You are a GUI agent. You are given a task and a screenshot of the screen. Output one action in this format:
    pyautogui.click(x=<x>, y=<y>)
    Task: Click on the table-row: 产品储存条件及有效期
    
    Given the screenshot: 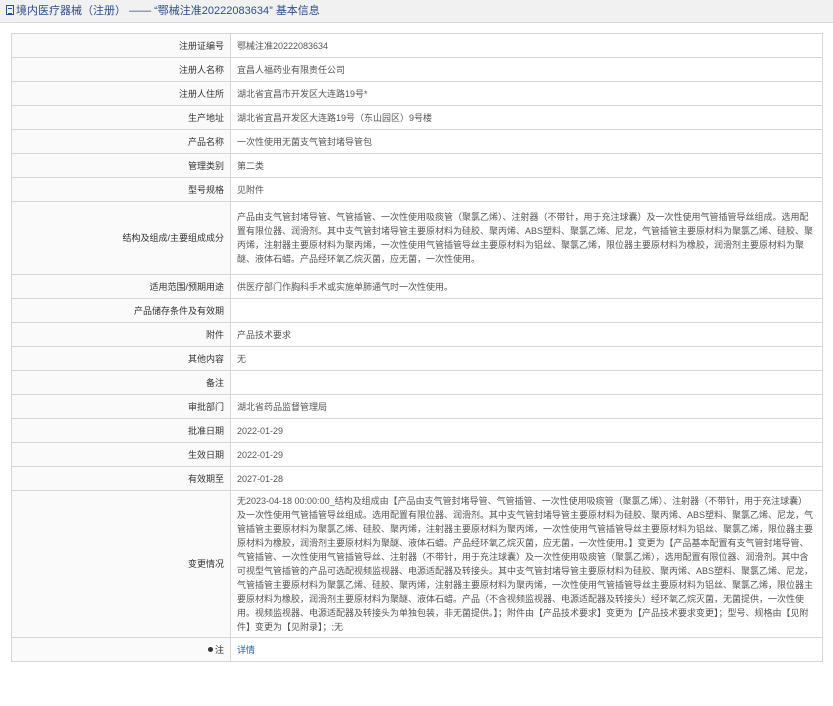 What is the action you would take?
    pyautogui.click(x=417, y=310)
    